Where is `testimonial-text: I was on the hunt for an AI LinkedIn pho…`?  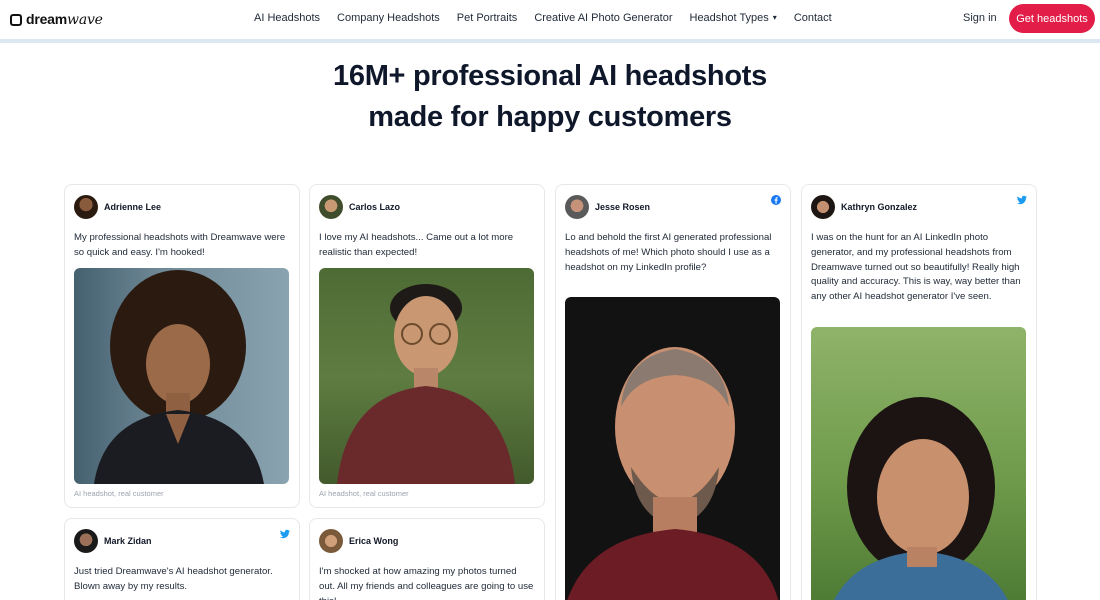
testimonial-text: I was on the hunt for an AI LinkedIn pho… is located at coordinates (916, 267).